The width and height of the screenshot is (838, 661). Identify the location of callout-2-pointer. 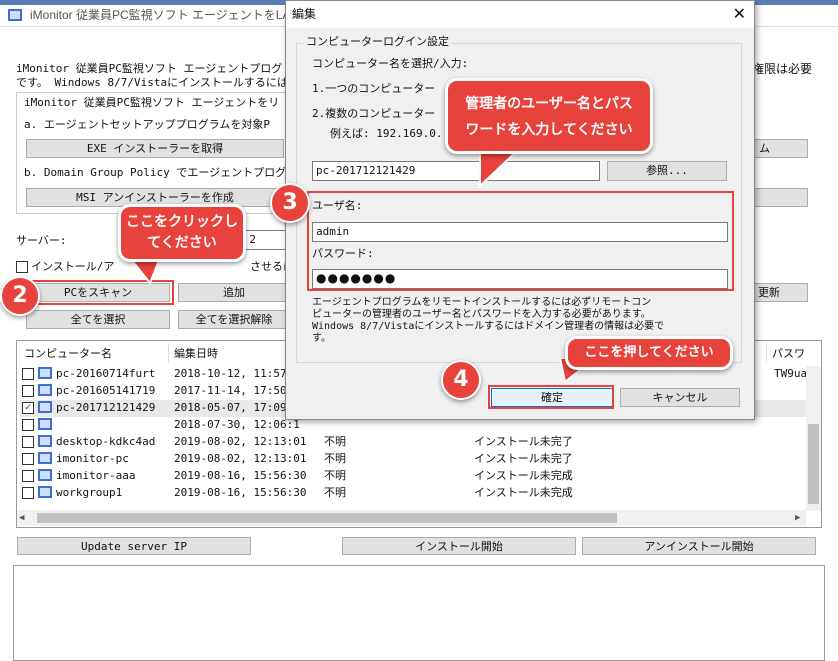
(145, 271).